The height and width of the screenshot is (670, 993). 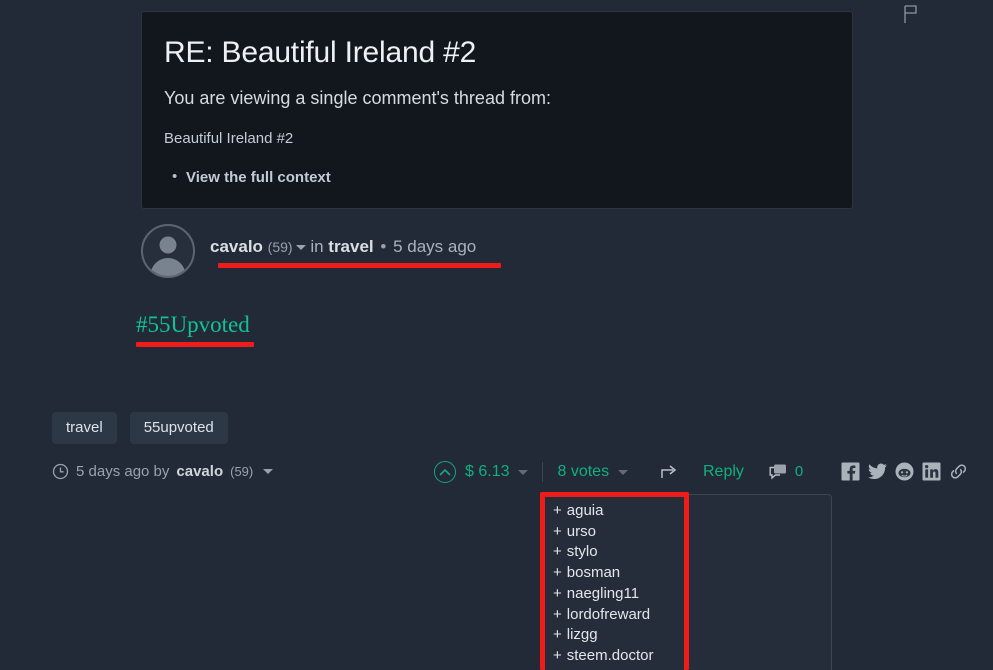 I want to click on comment-count: 0, so click(x=799, y=471).